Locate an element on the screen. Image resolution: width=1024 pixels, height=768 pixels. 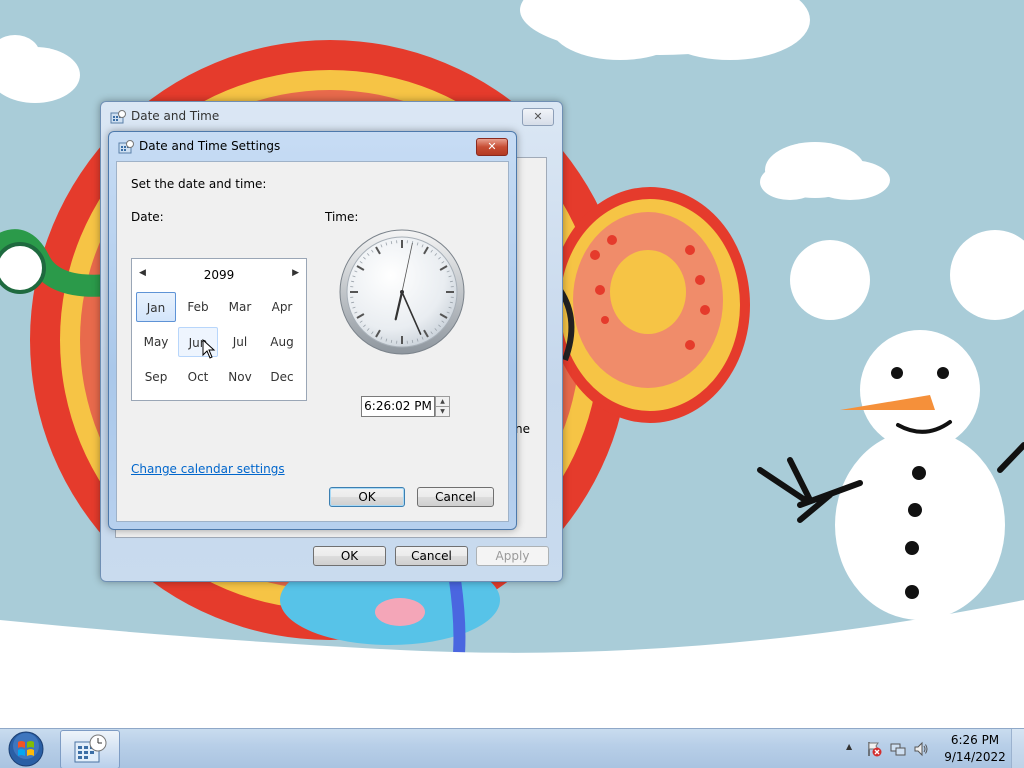
mouse-cursor-icon is located at coordinates (209, 349).